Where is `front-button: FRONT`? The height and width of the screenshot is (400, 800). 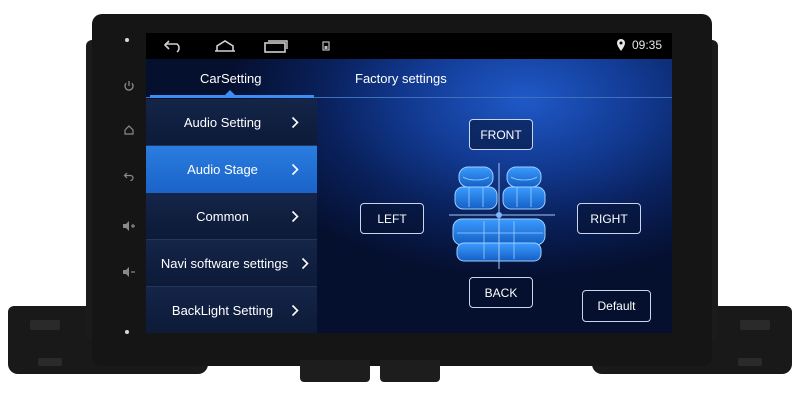
front-button: FRONT is located at coordinates (501, 134).